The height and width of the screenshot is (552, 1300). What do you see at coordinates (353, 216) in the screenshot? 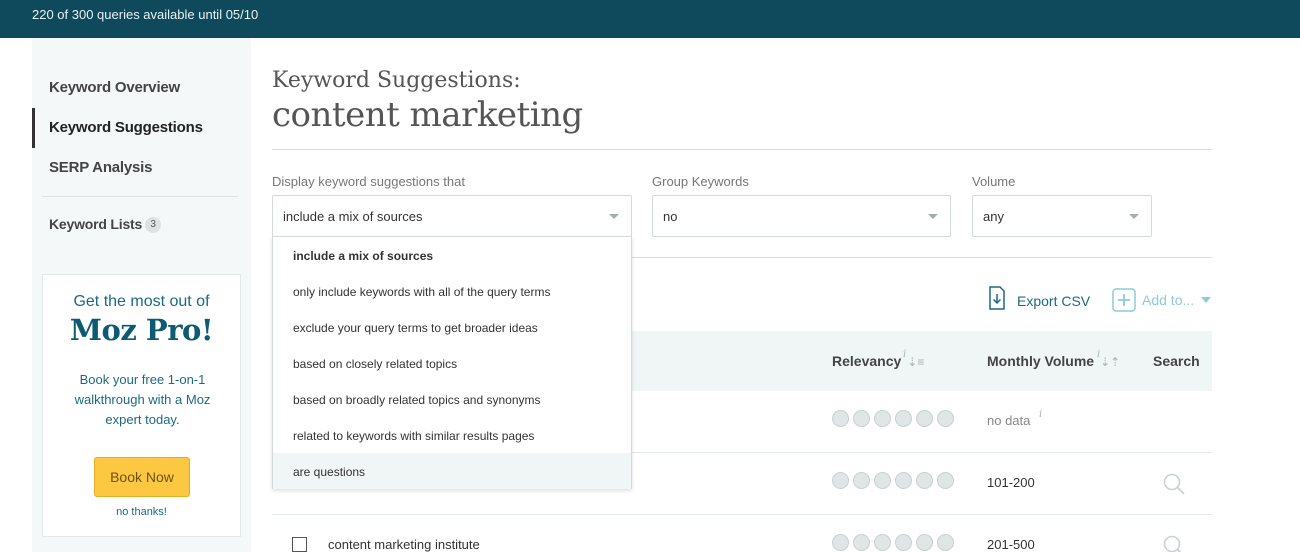
I see `display-filter-value: include a mix of sources` at bounding box center [353, 216].